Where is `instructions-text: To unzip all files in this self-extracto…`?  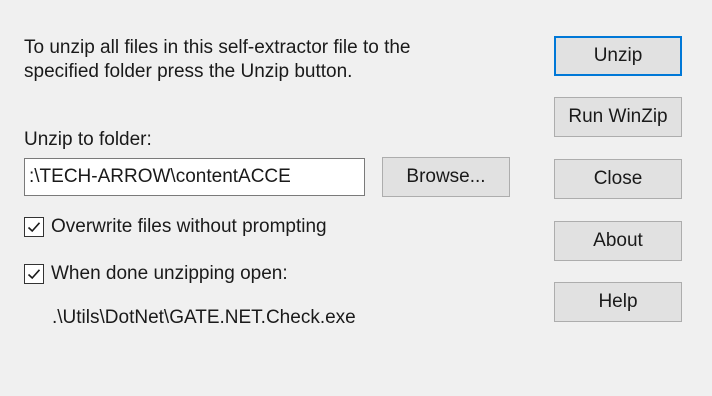 instructions-text: To unzip all files in this self-extracto… is located at coordinates (217, 59).